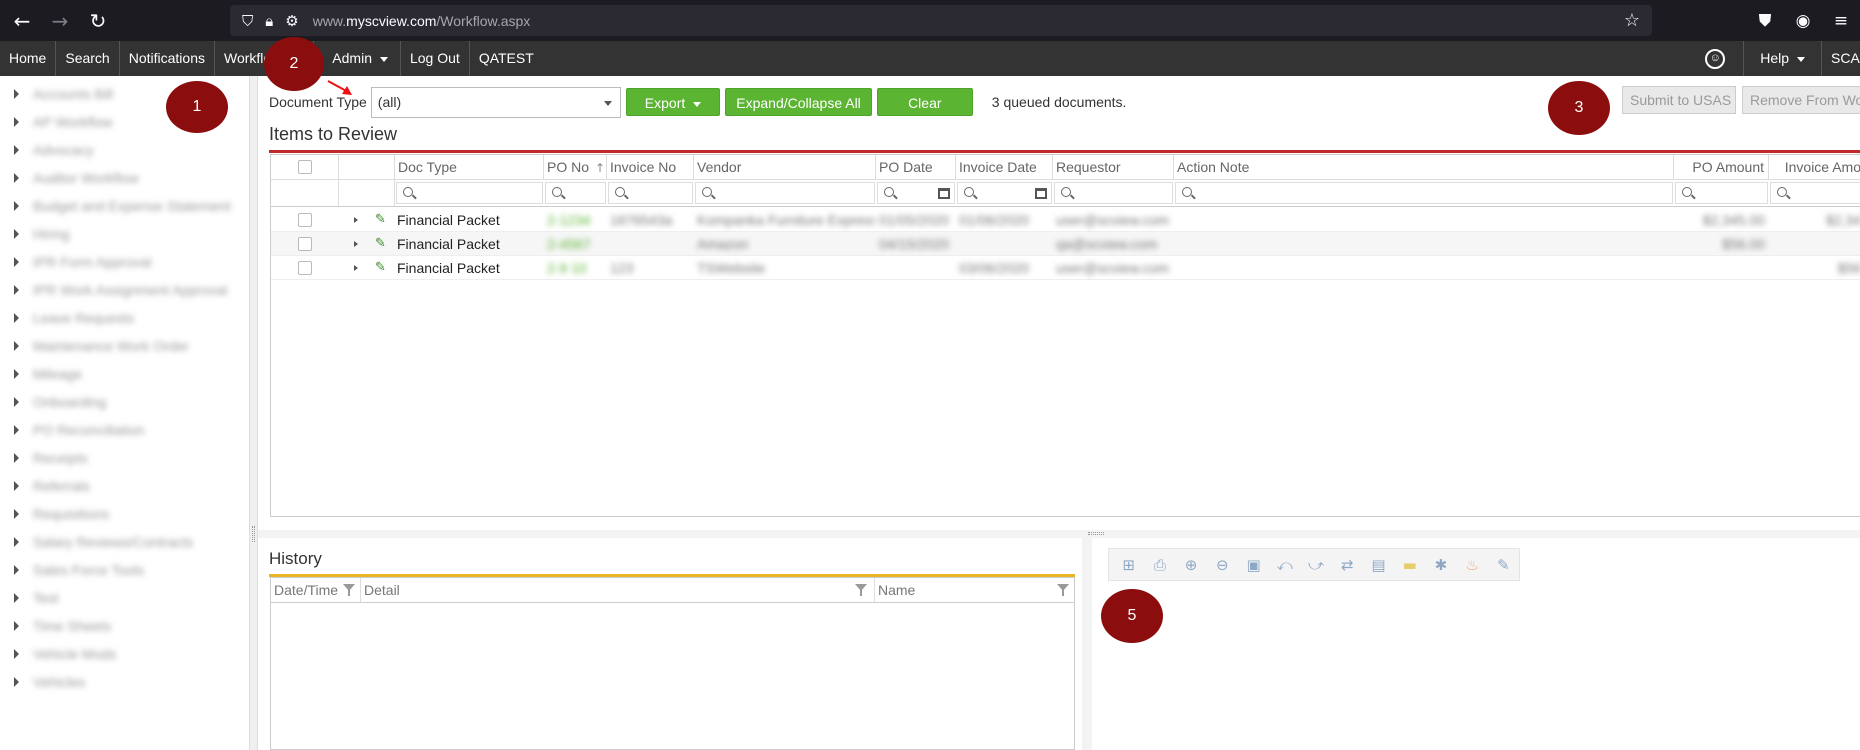  Describe the element at coordinates (941, 20) in the screenshot. I see `url-bar: ⛉ 🔒︎ ⚙ www.myscview.com/Workflow.aspx ☆` at that location.